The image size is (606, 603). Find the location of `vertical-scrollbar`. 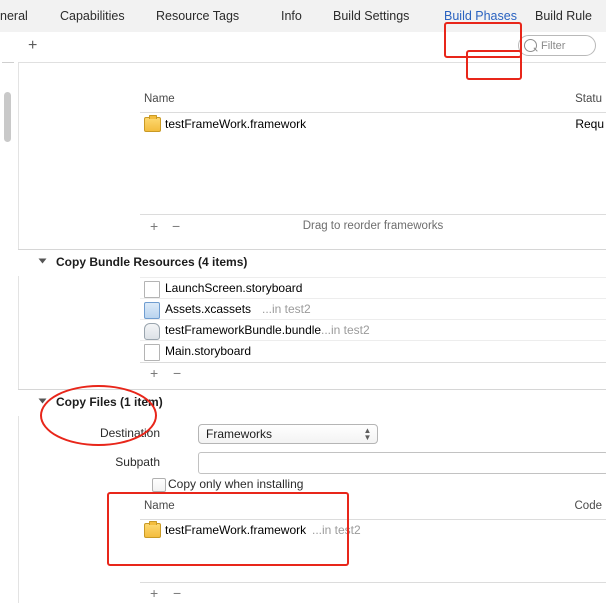

vertical-scrollbar is located at coordinates (7, 117).